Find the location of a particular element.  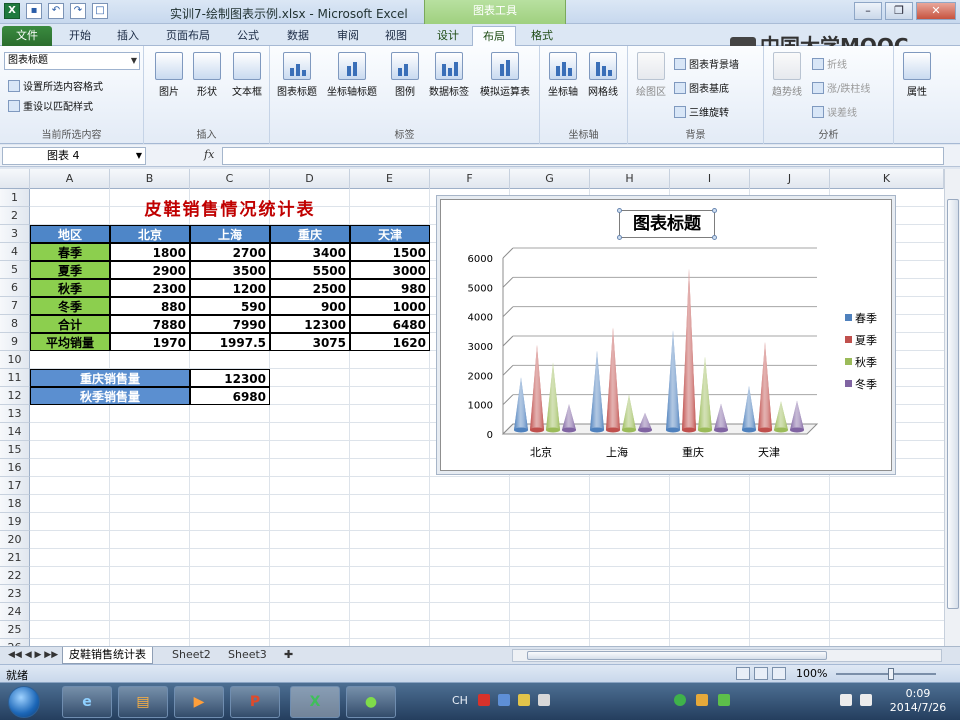

format-selection-button: 设置所选内容格式 is located at coordinates (55, 85).